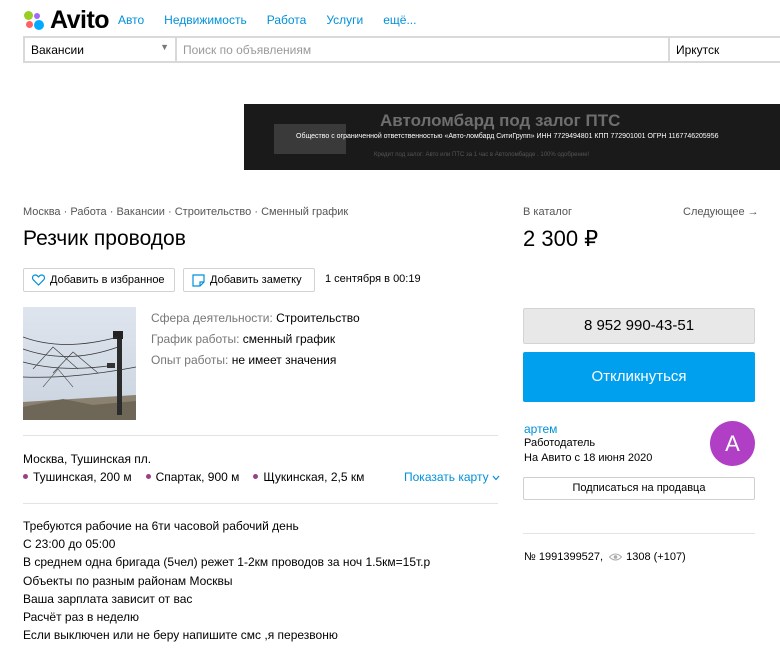 The height and width of the screenshot is (659, 780). Describe the element at coordinates (104, 238) in the screenshot. I see `page-title: Резчик проводов` at that location.